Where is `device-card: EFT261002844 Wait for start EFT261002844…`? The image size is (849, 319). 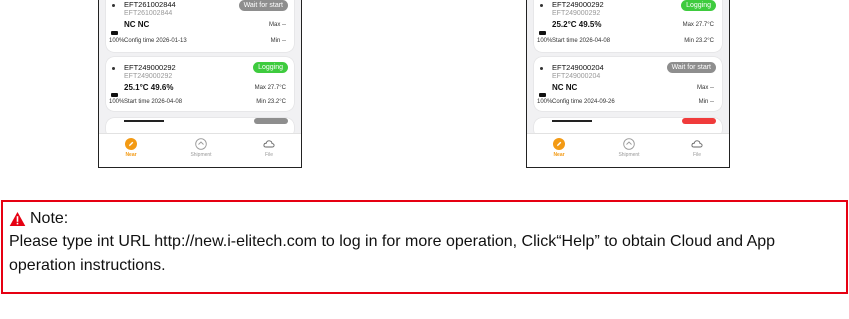 device-card: EFT261002844 Wait for start EFT261002844… is located at coordinates (200, 26).